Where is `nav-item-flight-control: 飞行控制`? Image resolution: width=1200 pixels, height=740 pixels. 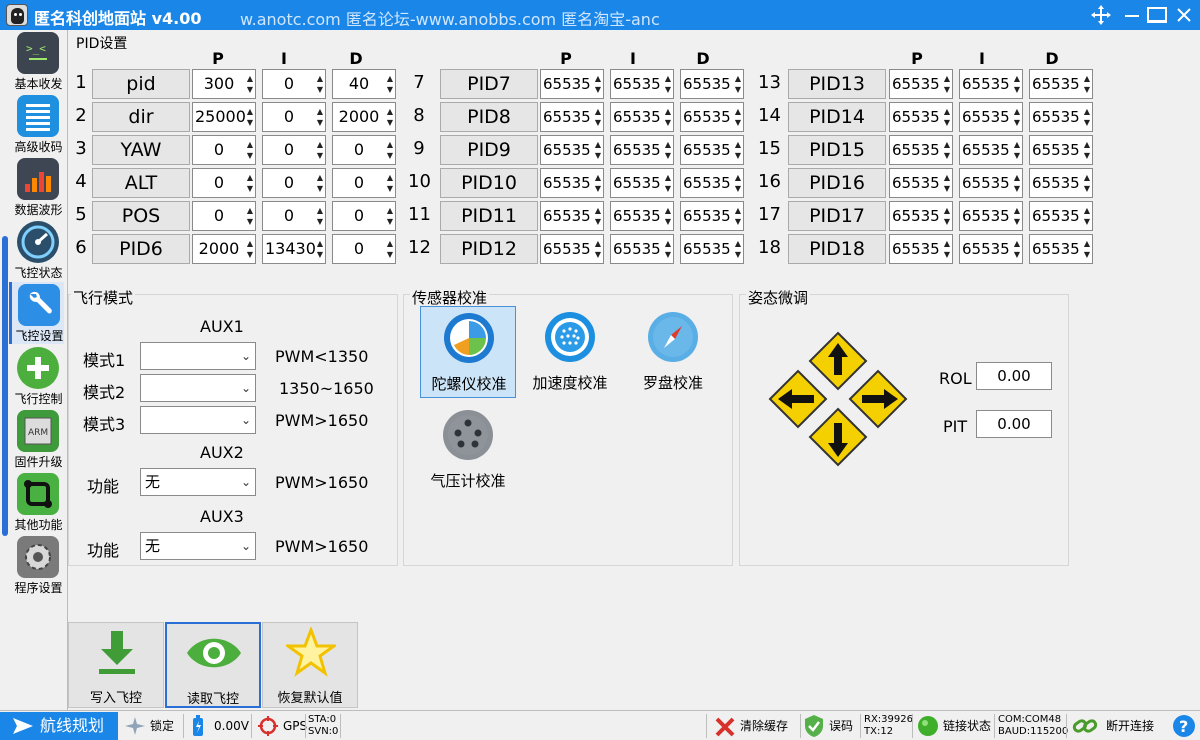 nav-item-flight-control: 飞行控制 is located at coordinates (38, 376).